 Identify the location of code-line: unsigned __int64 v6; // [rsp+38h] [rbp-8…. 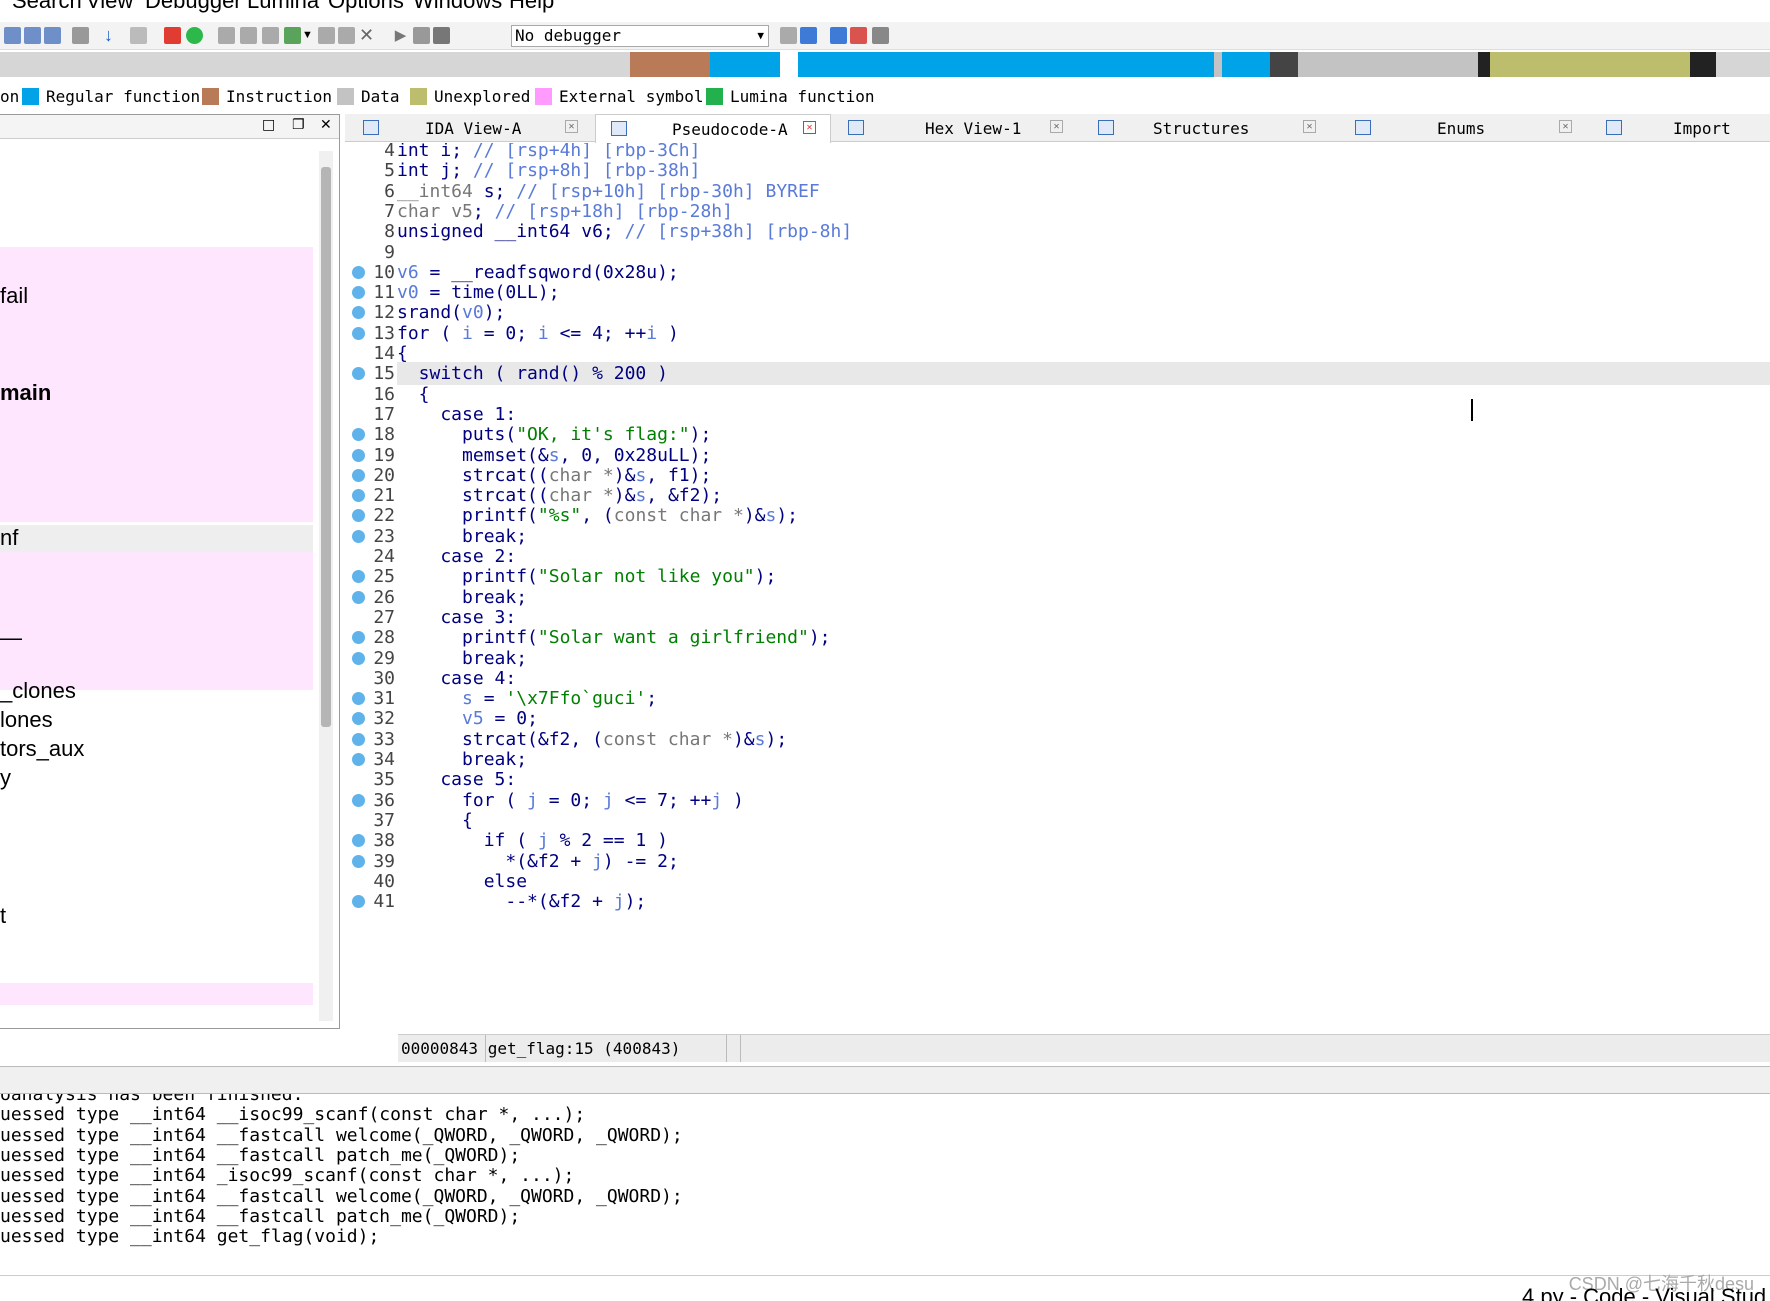
(1083, 231).